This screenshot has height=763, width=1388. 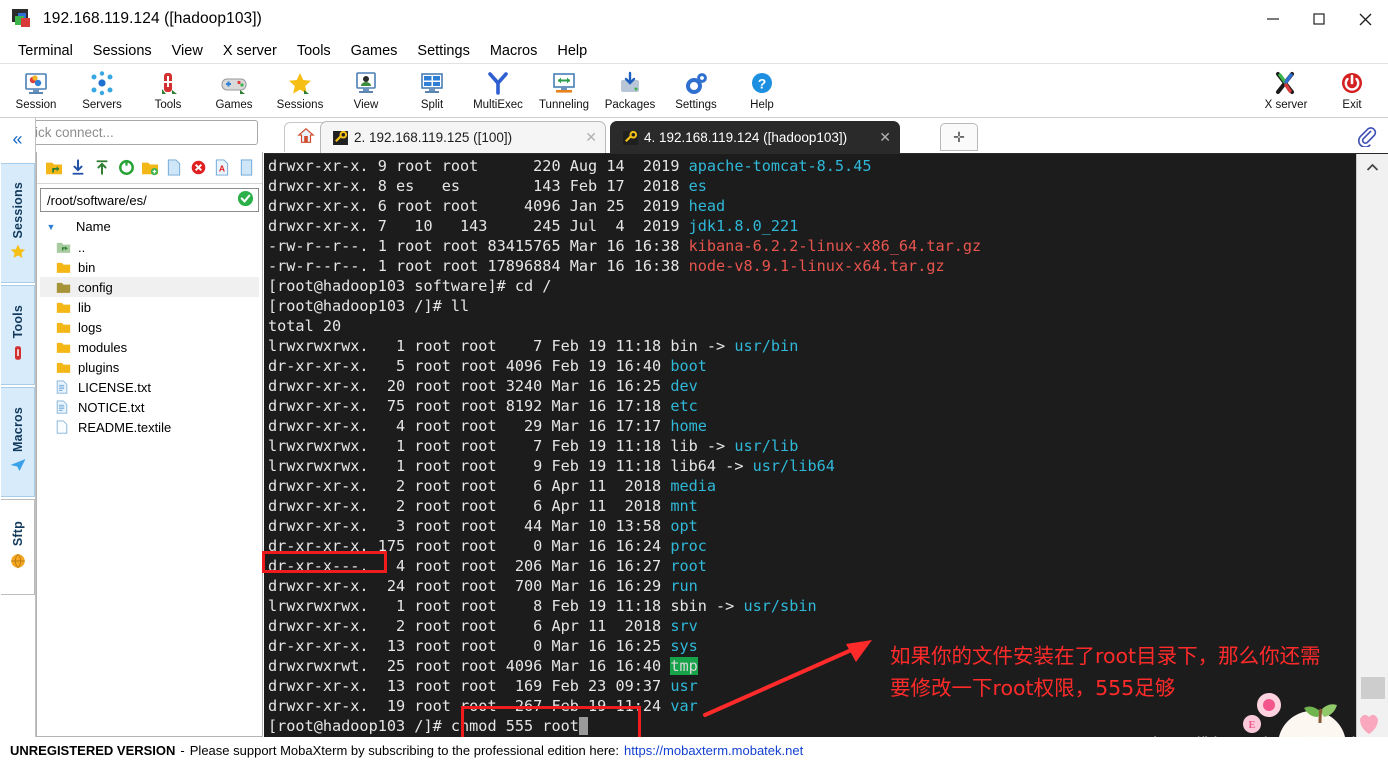 What do you see at coordinates (122, 51) in the screenshot?
I see `menu-sessions: Sessions` at bounding box center [122, 51].